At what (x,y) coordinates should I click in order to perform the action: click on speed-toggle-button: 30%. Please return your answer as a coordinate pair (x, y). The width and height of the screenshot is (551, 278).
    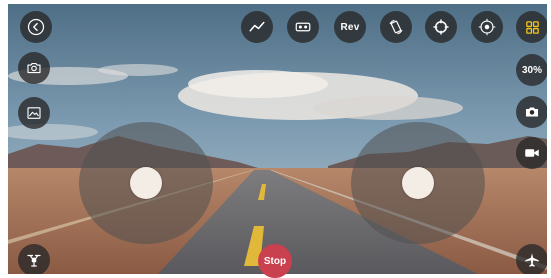
    Looking at the image, I should click on (531, 70).